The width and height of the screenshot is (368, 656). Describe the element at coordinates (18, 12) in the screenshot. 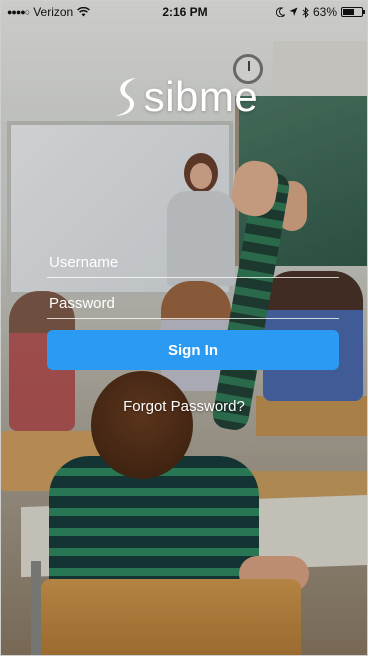

I see `signal-dots-icon: ●●●●○` at that location.